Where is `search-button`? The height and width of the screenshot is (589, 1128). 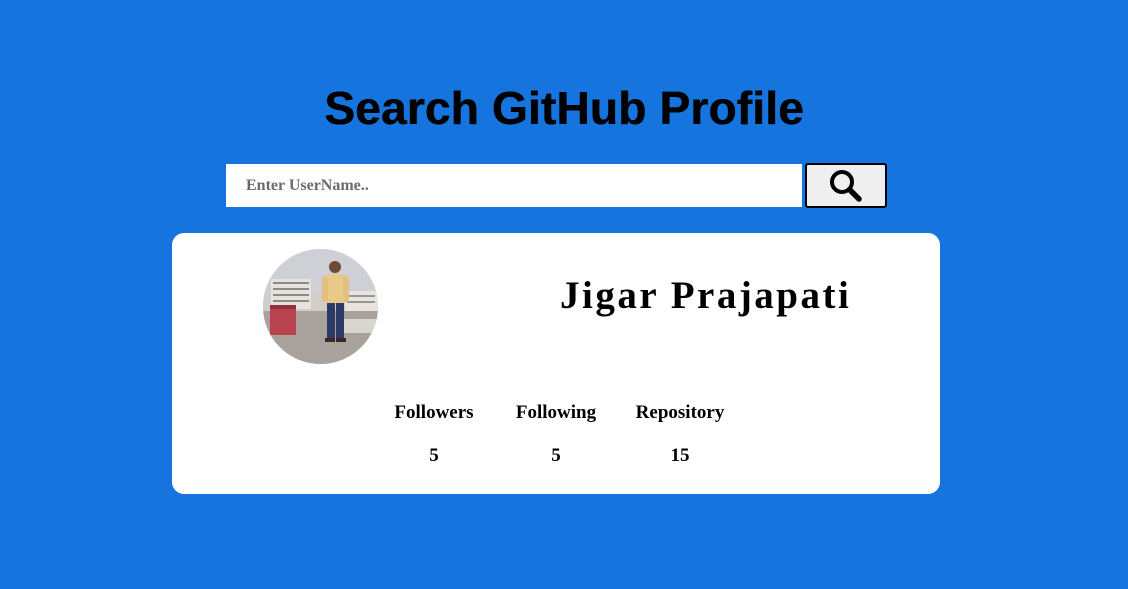
search-button is located at coordinates (846, 185).